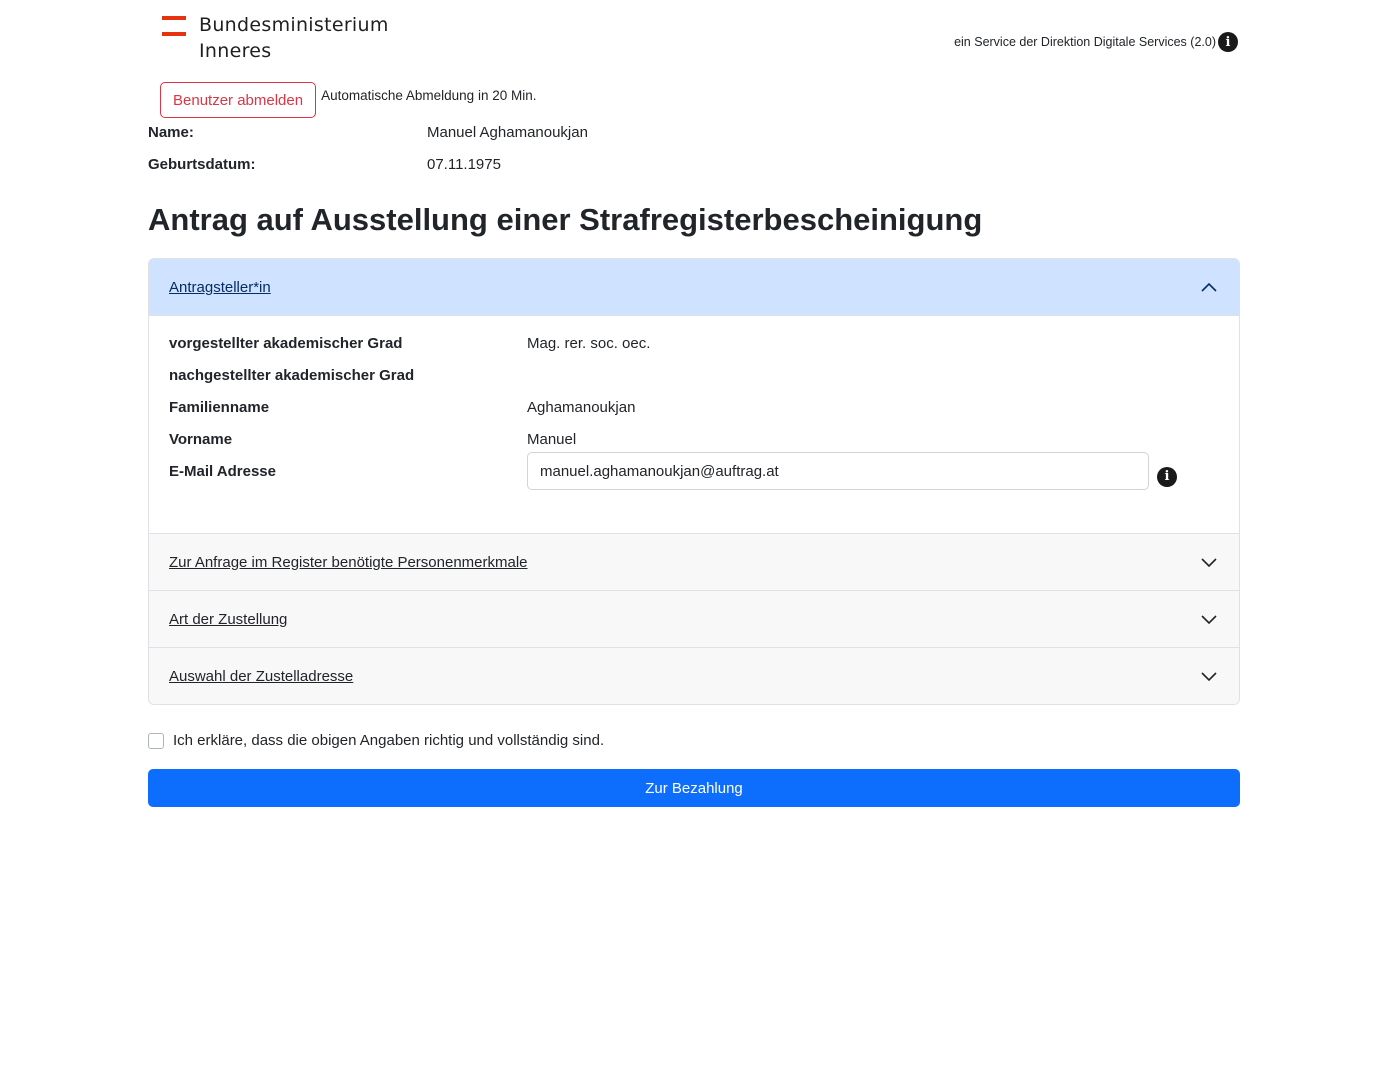 Image resolution: width=1387 pixels, height=1091 pixels. Describe the element at coordinates (219, 407) in the screenshot. I see `family-name-label: Familienname` at that location.